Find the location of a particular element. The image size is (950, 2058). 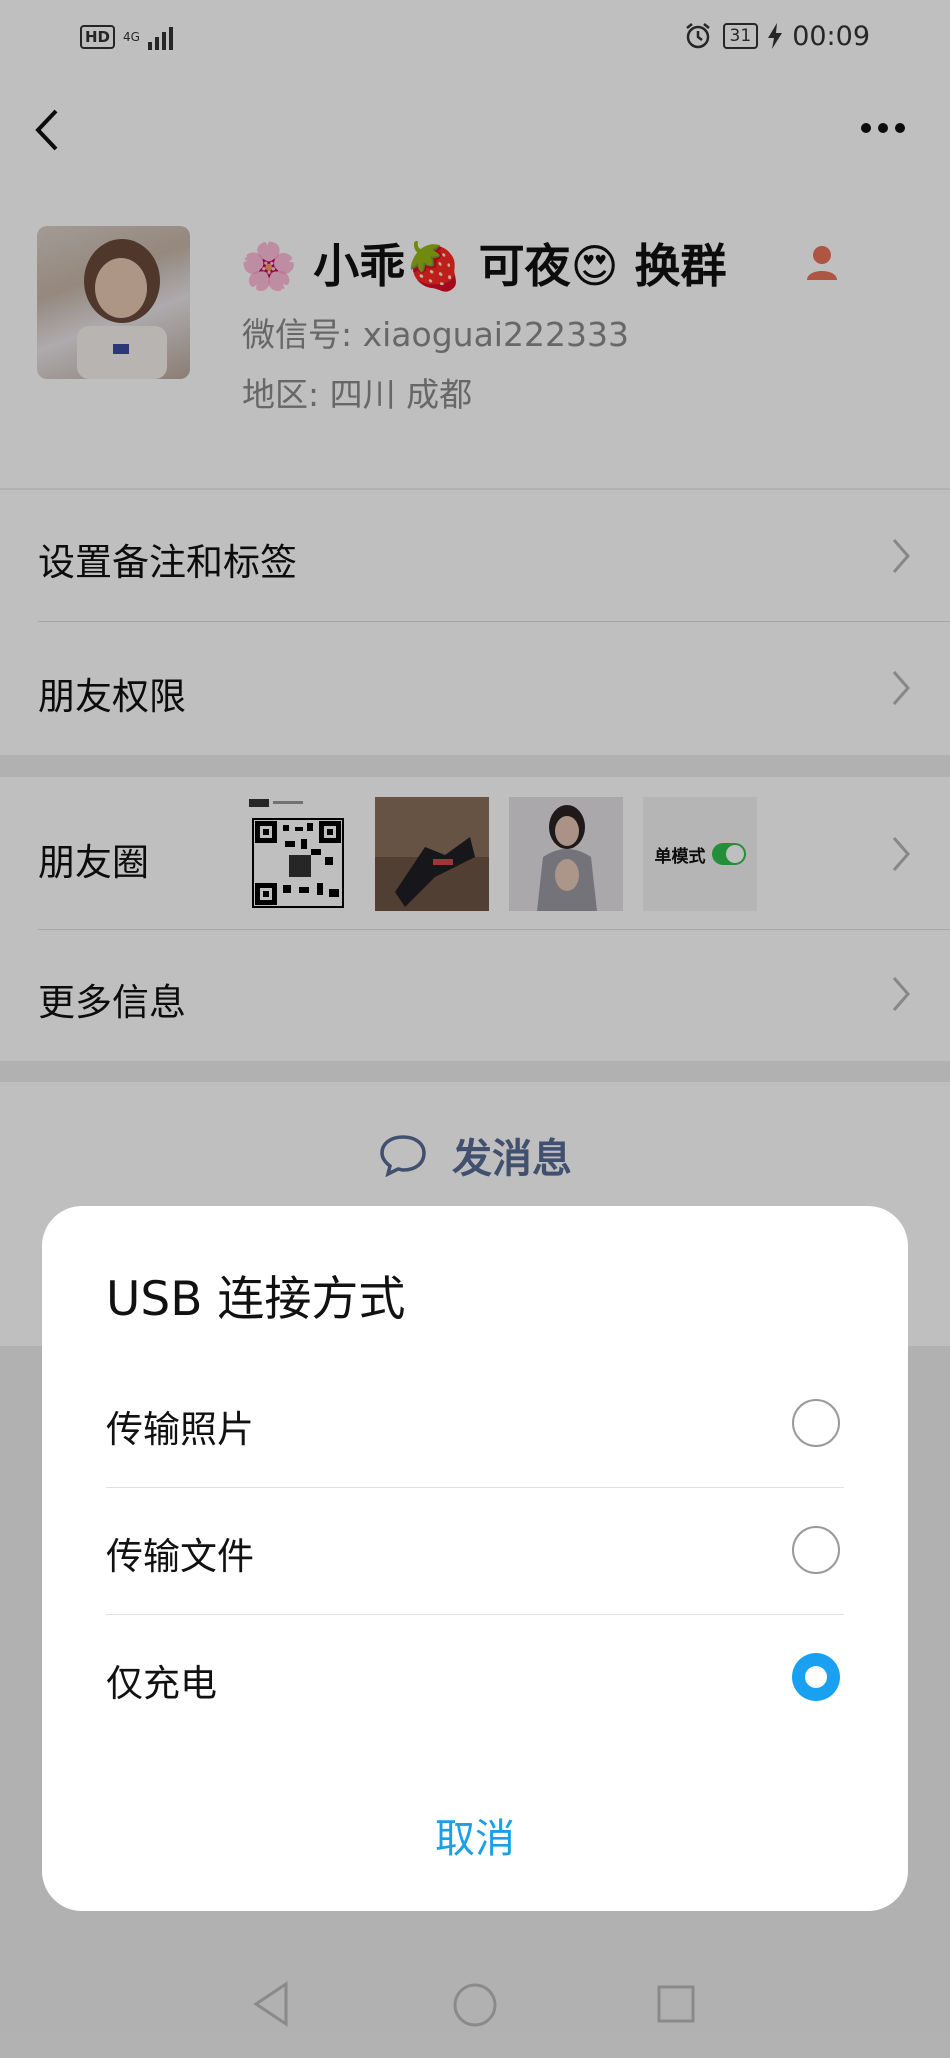

radio-button-selected is located at coordinates (816, 1677).